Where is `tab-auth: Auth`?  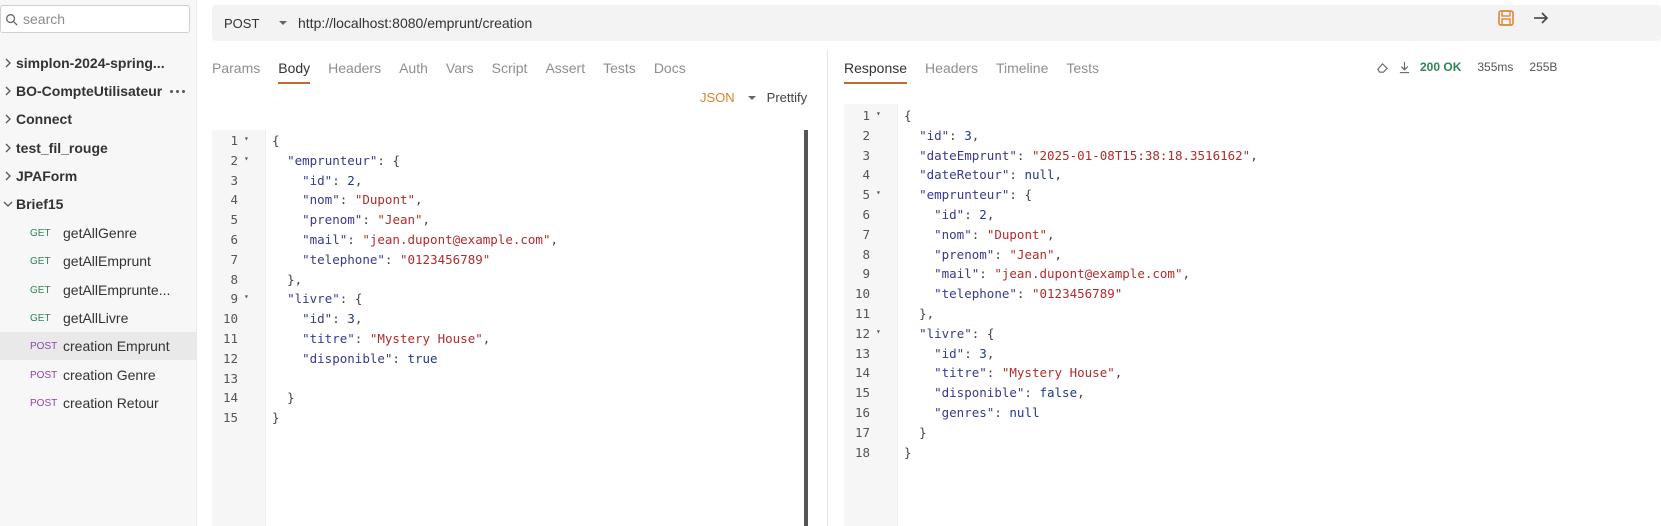 tab-auth: Auth is located at coordinates (413, 72).